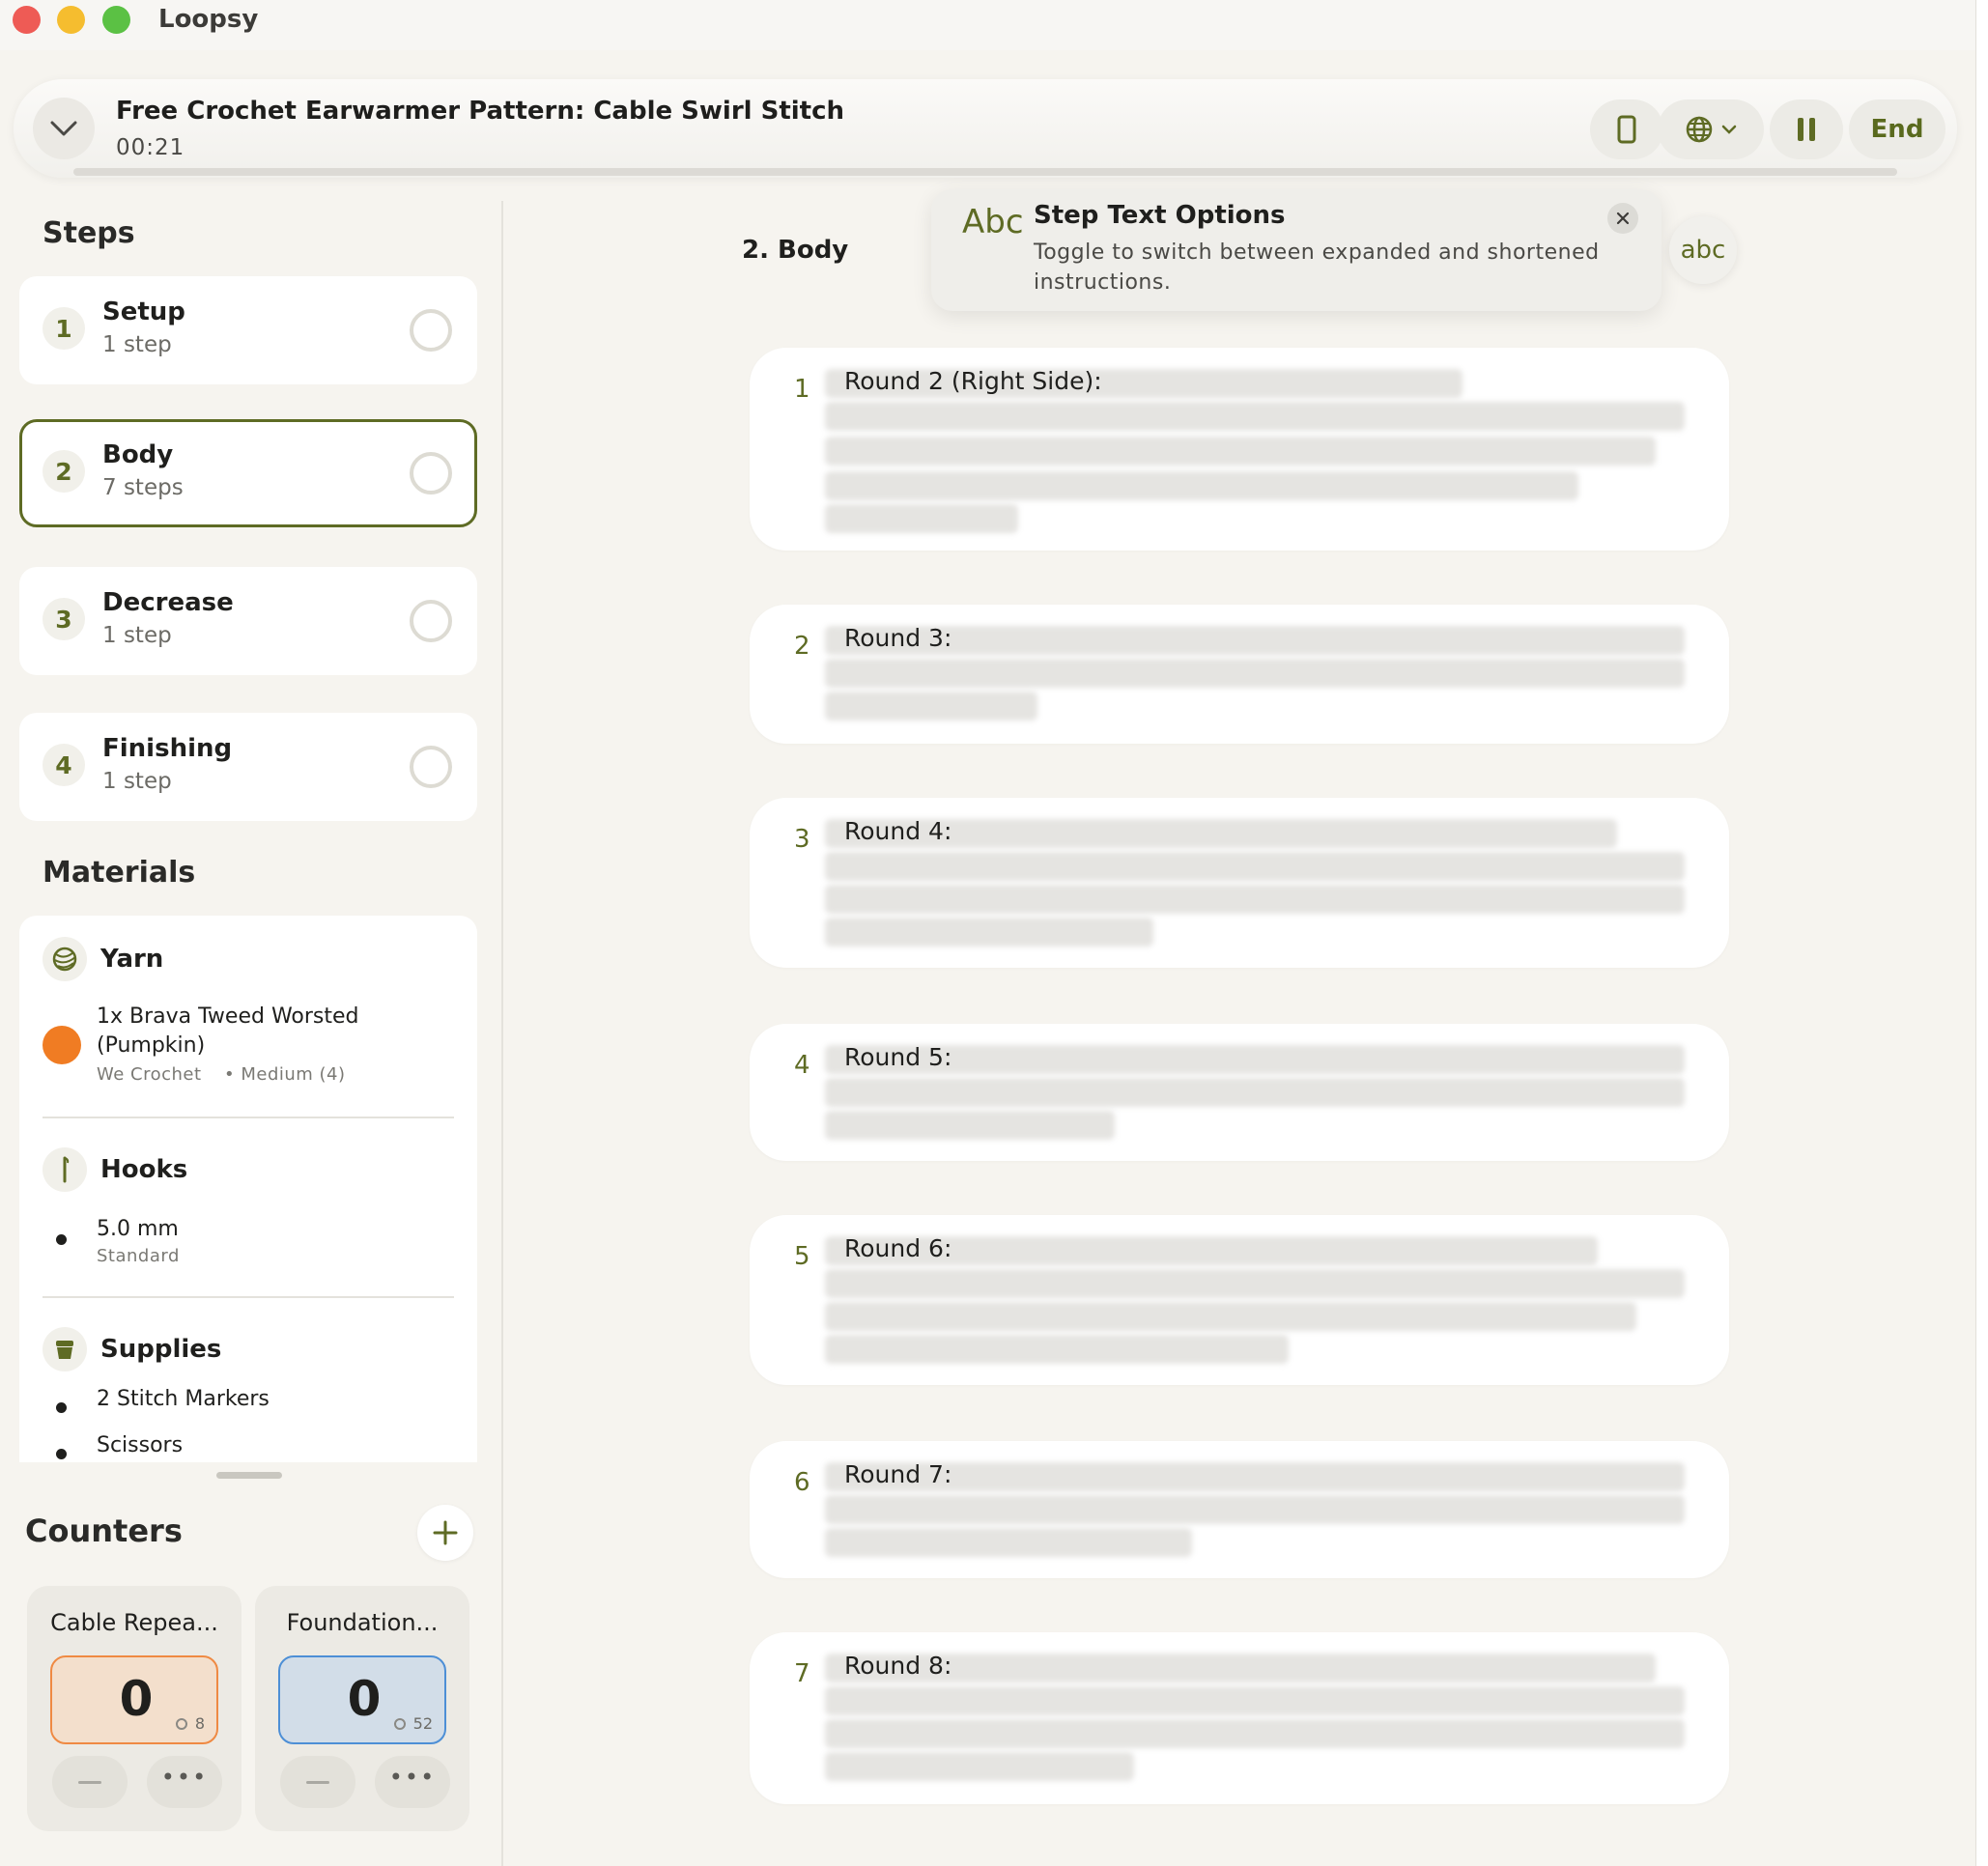 This screenshot has height=1866, width=1988. I want to click on window-edge, so click(1981, 933).